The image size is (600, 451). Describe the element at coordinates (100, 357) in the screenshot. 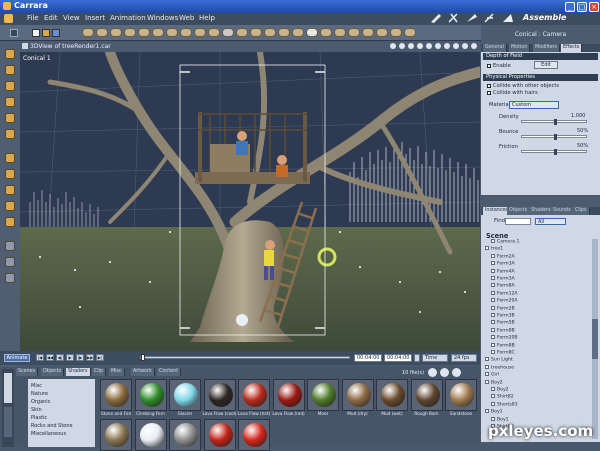

I see `go-to-end-button: ▶|` at that location.